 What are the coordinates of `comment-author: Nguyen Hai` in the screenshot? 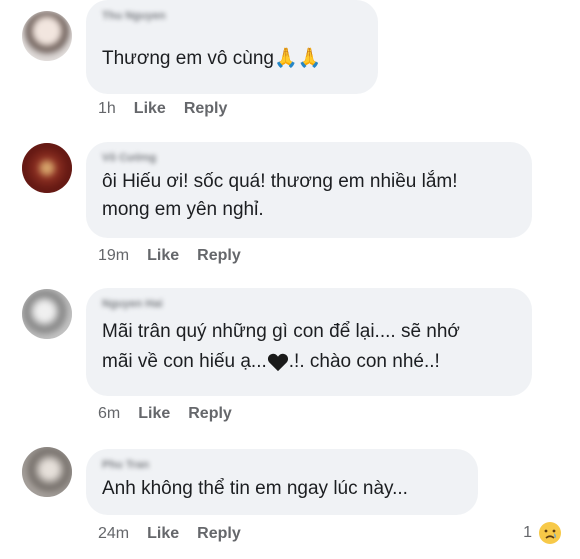 It's located at (309, 304).